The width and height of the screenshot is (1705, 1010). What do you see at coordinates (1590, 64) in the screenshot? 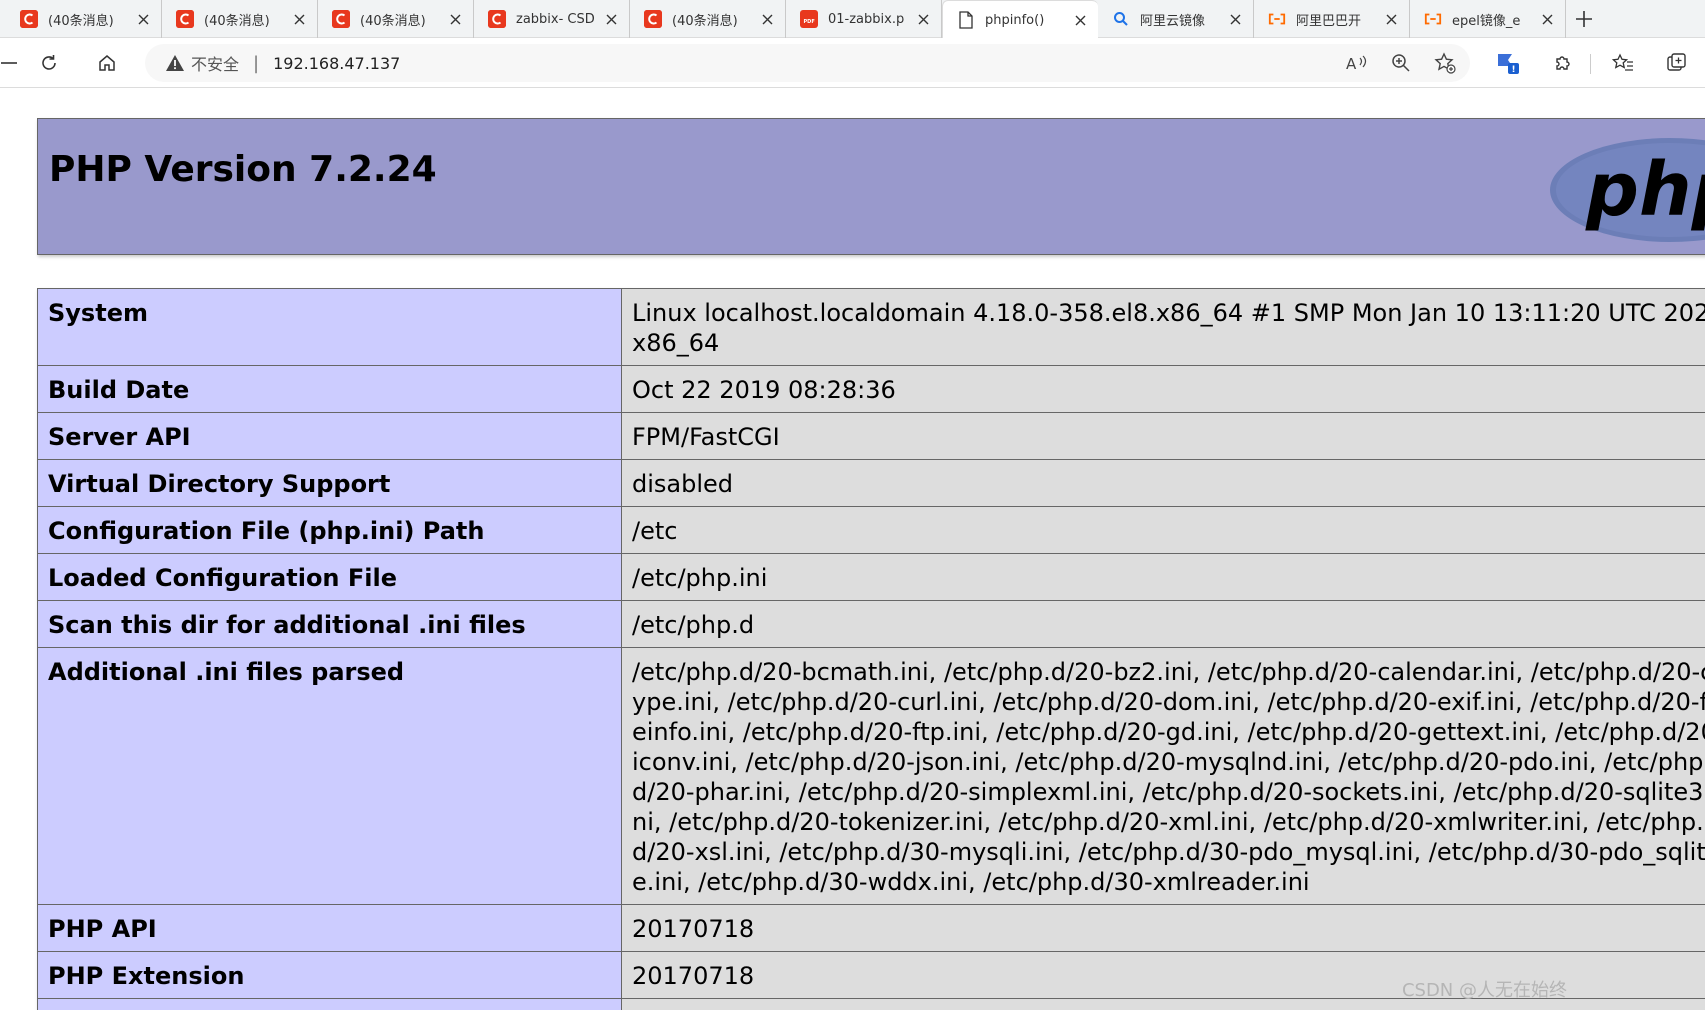
I see `toolbar-divider` at bounding box center [1590, 64].